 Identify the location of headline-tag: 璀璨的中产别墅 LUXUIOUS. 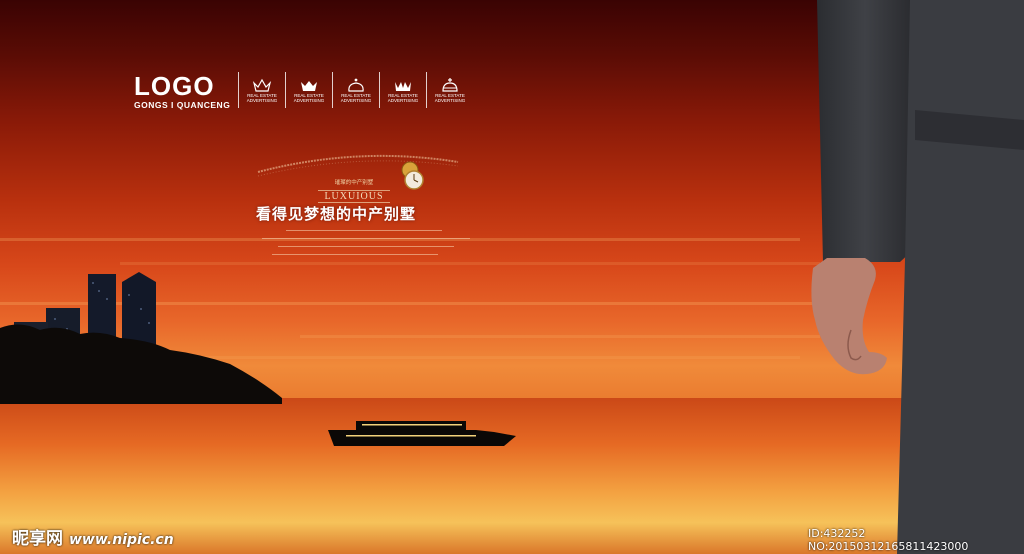
(354, 191).